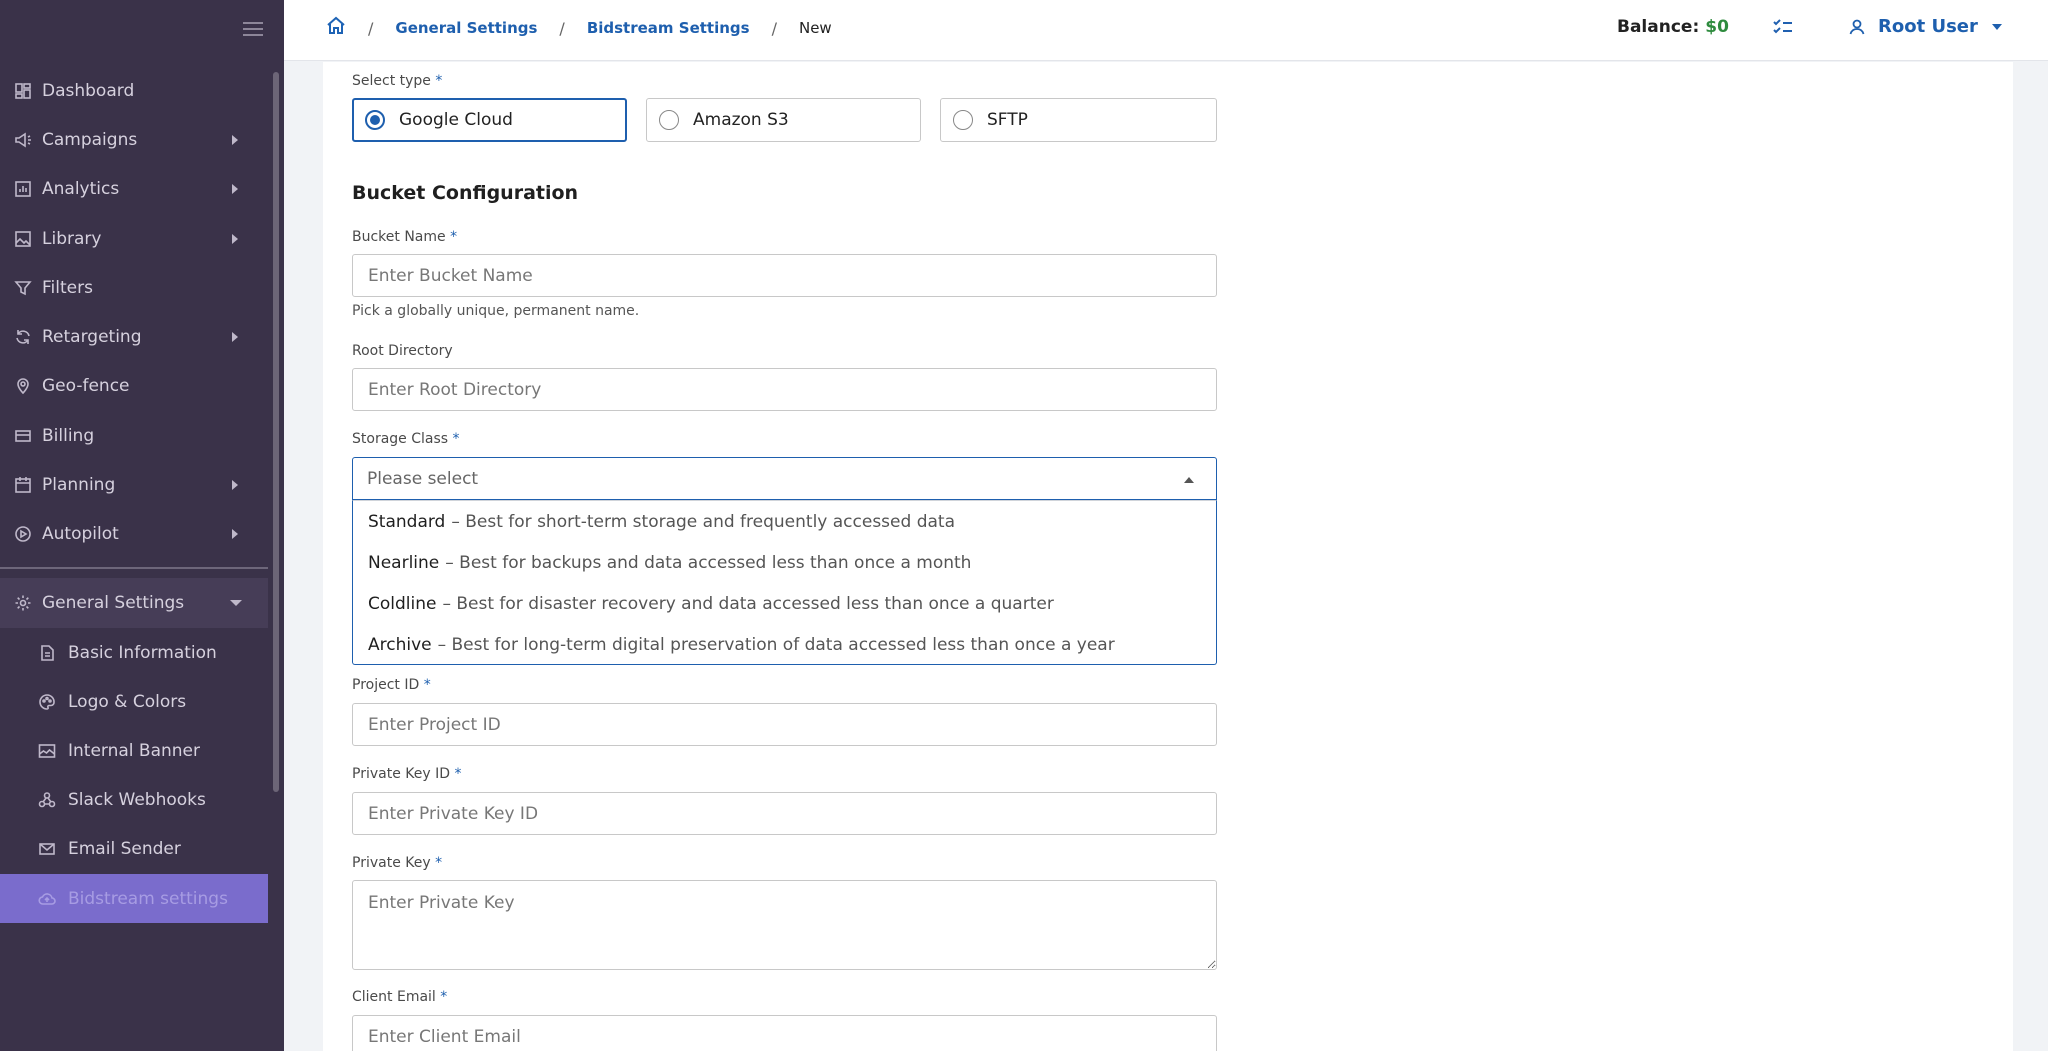 This screenshot has width=2048, height=1051. Describe the element at coordinates (47, 849) in the screenshot. I see `mail-icon` at that location.